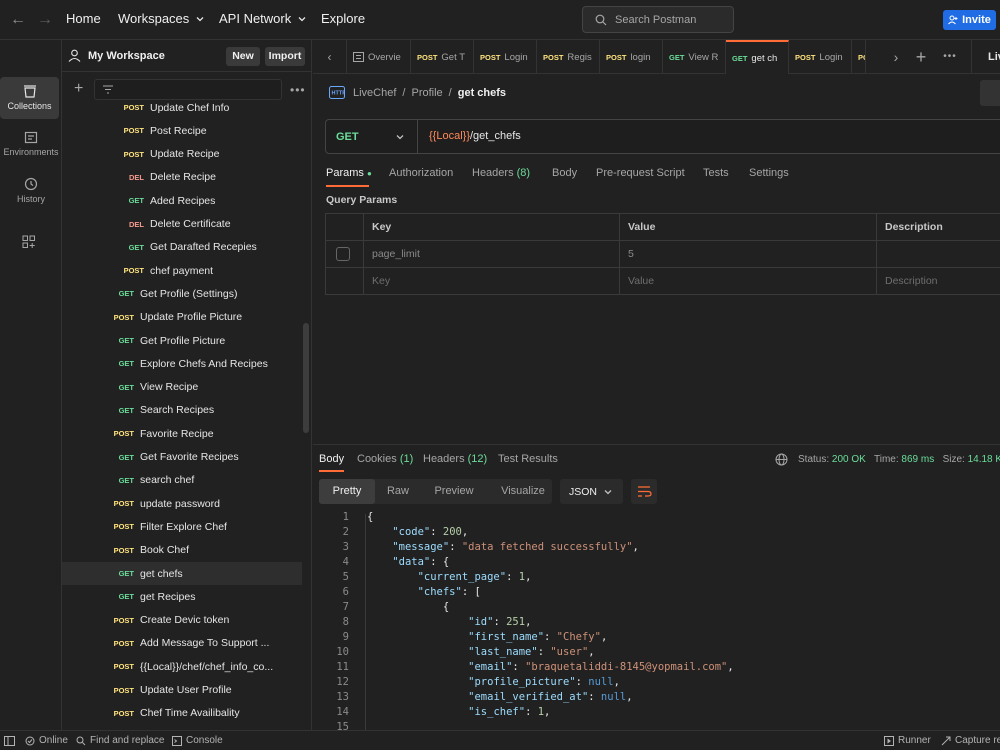 This screenshot has height=750, width=1000. What do you see at coordinates (285, 56) in the screenshot?
I see `import-button: Import` at bounding box center [285, 56].